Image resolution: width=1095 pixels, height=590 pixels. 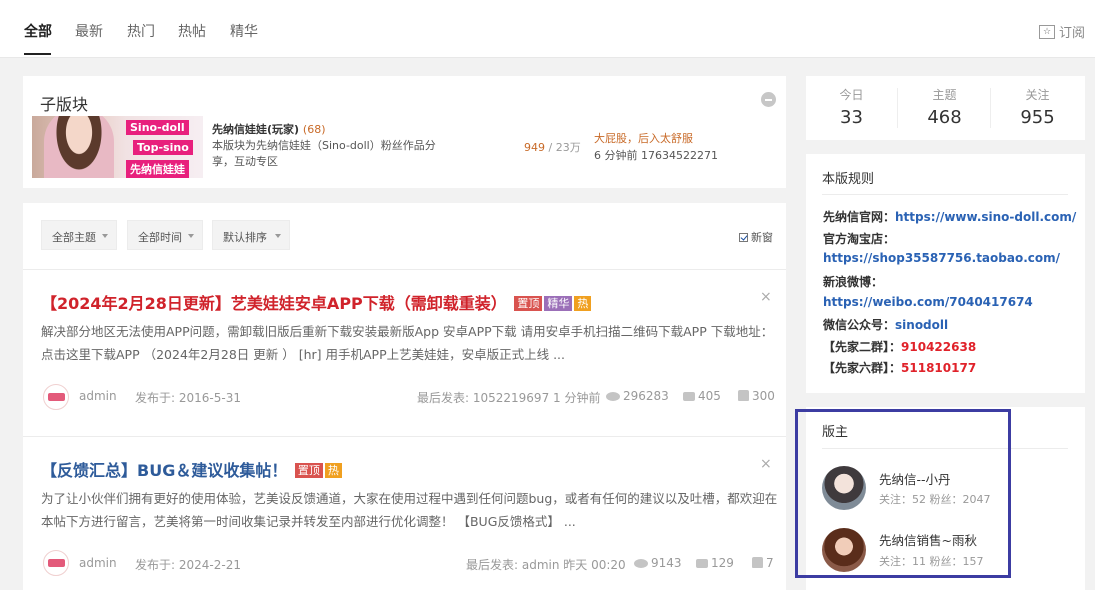 What do you see at coordinates (188, 565) in the screenshot?
I see `post-date: 发布于: 2024-2-21` at bounding box center [188, 565].